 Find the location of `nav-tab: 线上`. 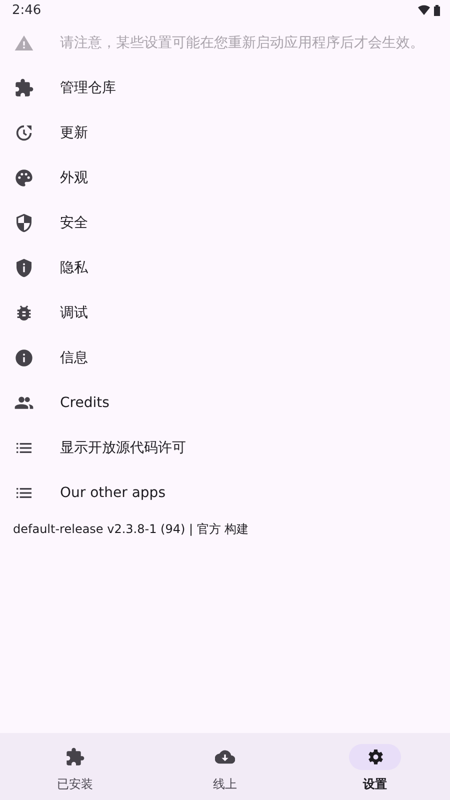

nav-tab: 线上 is located at coordinates (225, 766).